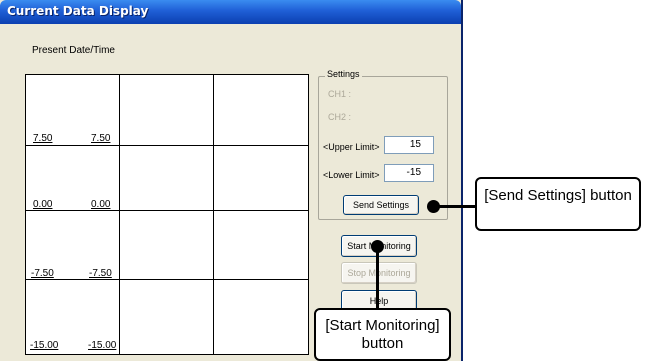  Describe the element at coordinates (377, 279) in the screenshot. I see `start-callout-line` at that location.